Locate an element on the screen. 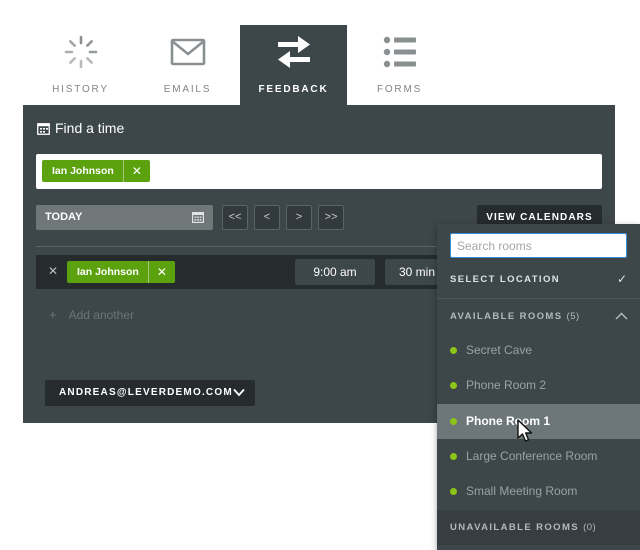 Image resolution: width=640 pixels, height=550 pixels. tab-forms: FORMS is located at coordinates (399, 65).